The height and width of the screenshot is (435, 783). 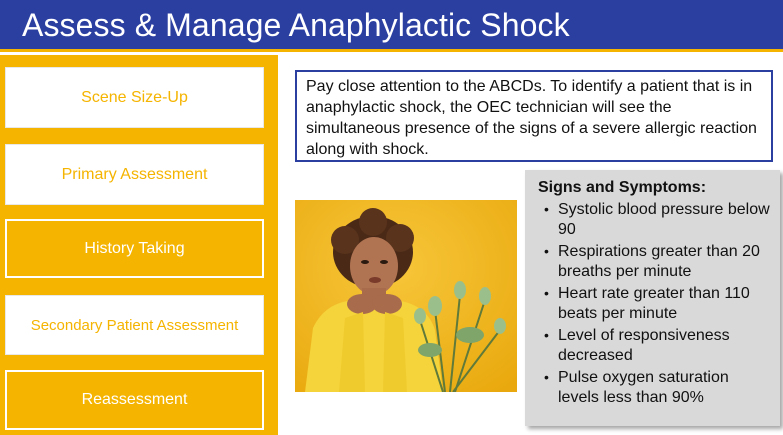 I want to click on nav-button-label: Scene Size-Up, so click(x=134, y=97).